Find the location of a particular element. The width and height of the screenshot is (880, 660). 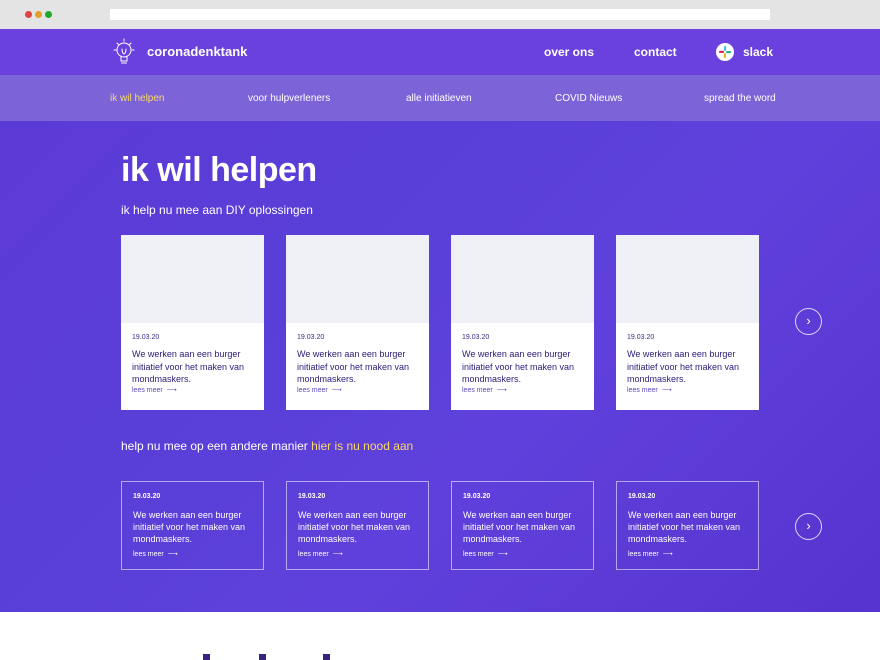

subnav-item-covid-nieuws: COVID Nieuws is located at coordinates (588, 98).